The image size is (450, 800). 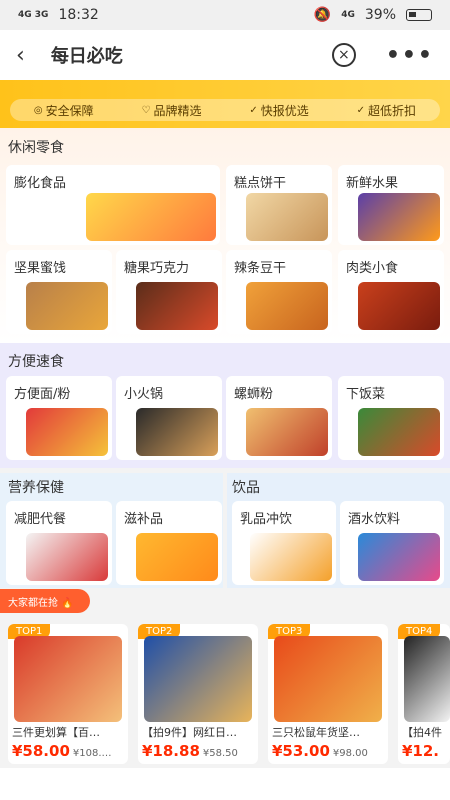 What do you see at coordinates (225, 15) in the screenshot?
I see `status-bar: 4G 3G 18:32 🔕 4G 39%` at bounding box center [225, 15].